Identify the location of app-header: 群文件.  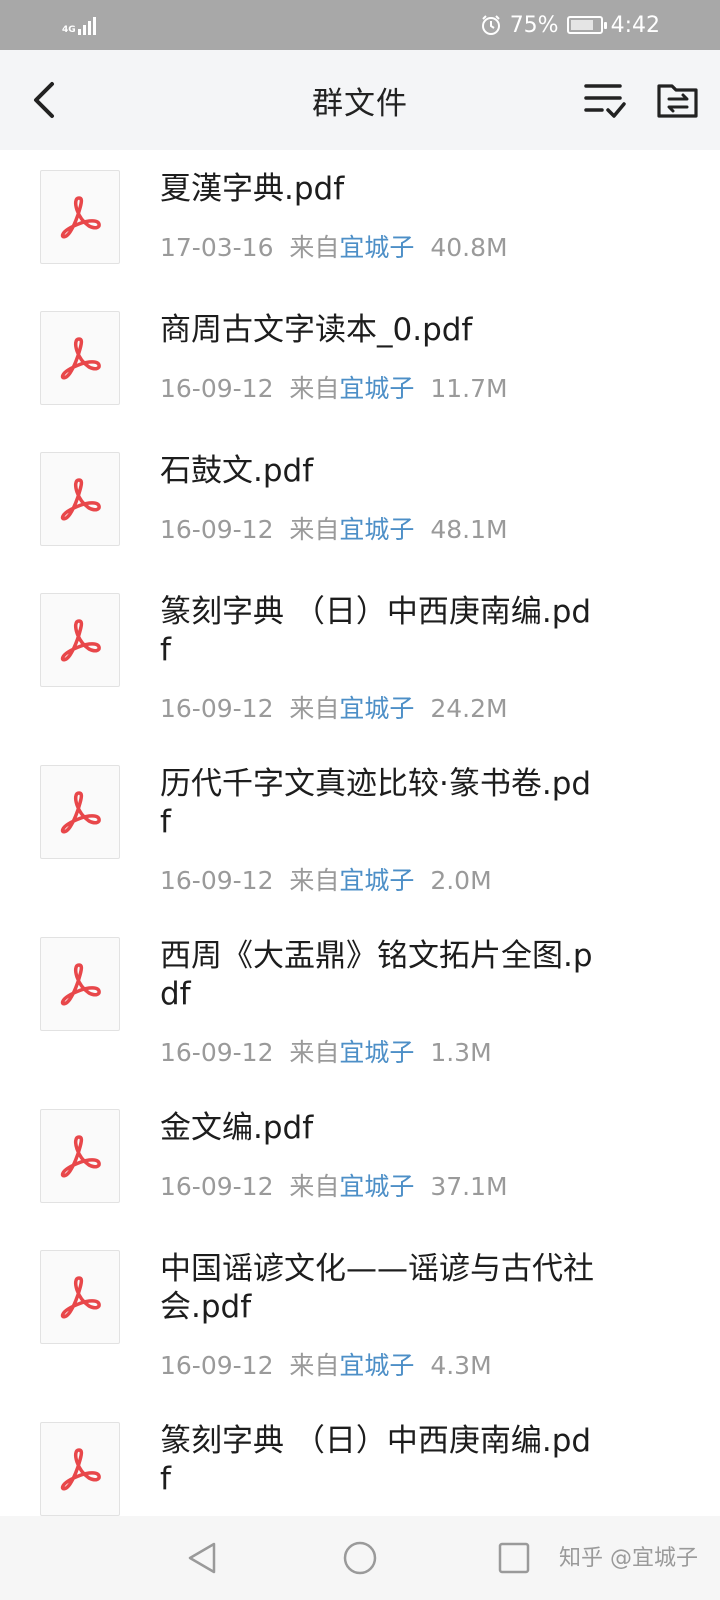
(360, 100).